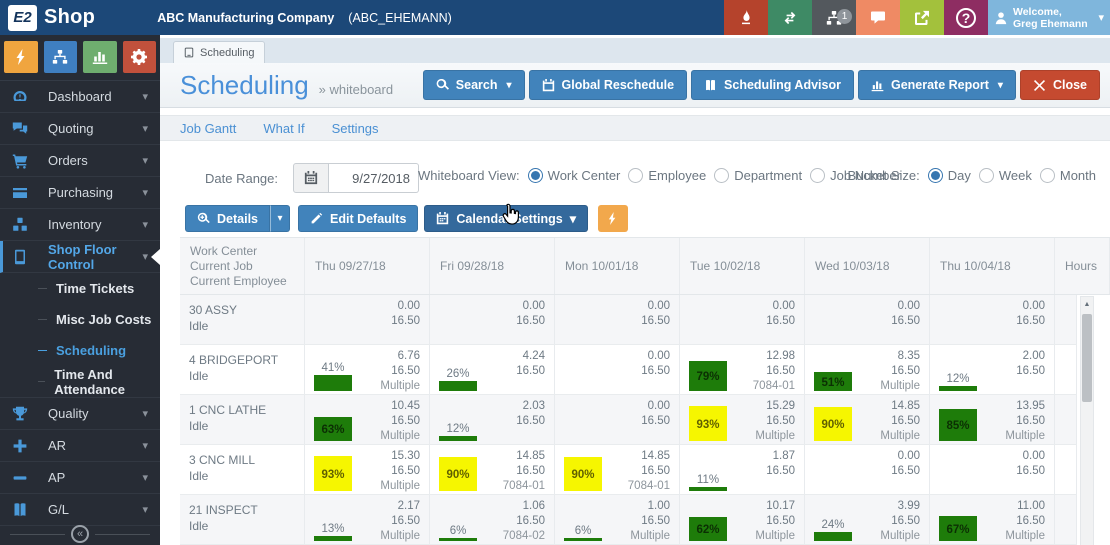 This screenshot has width=1110, height=545. I want to click on schedule-cell: 6% 1.06 16.50 7084-02, so click(492, 519).